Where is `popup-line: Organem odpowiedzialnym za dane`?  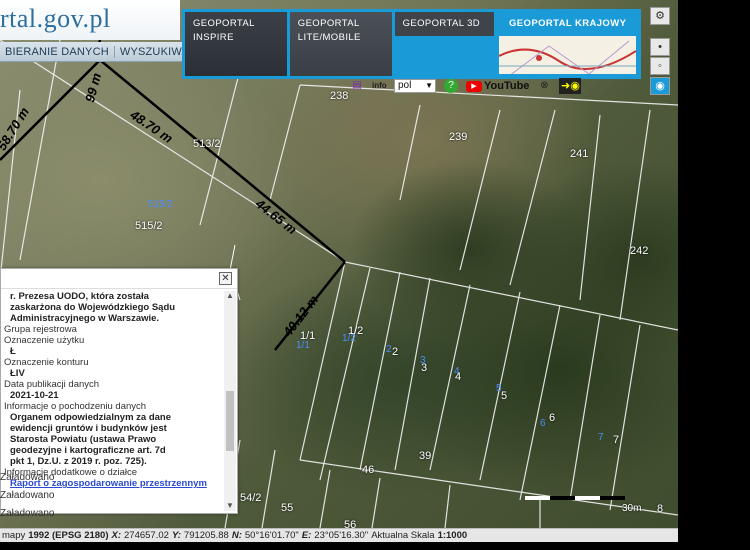 popup-line: Organem odpowiedzialnym za dane is located at coordinates (91, 417).